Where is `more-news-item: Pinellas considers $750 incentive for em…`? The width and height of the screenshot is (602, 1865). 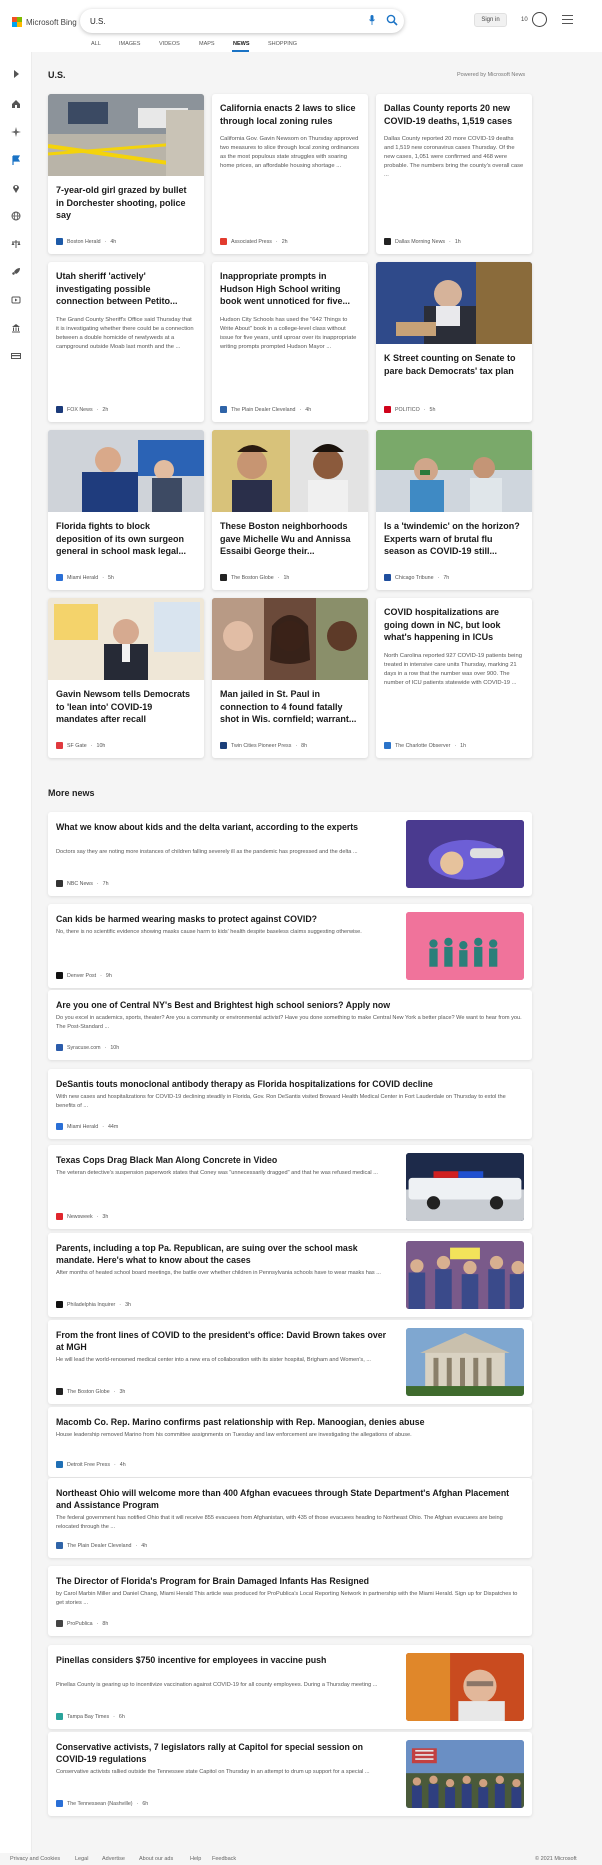 more-news-item: Pinellas considers $750 incentive for em… is located at coordinates (290, 1687).